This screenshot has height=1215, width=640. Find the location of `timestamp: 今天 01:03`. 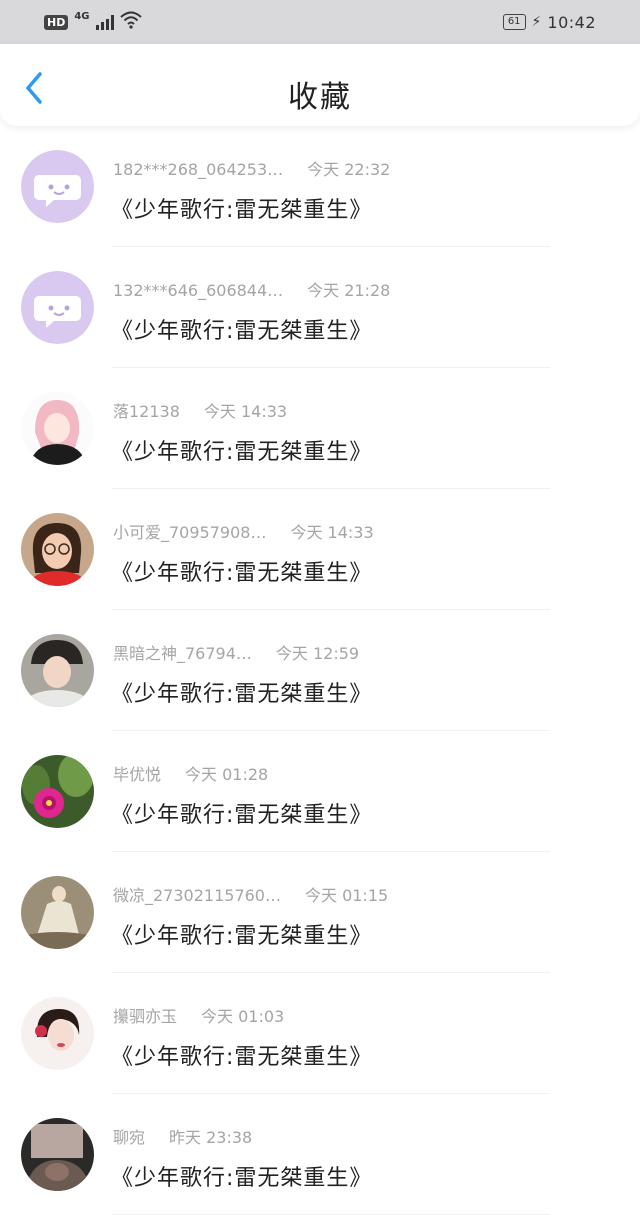

timestamp: 今天 01:03 is located at coordinates (243, 1016).